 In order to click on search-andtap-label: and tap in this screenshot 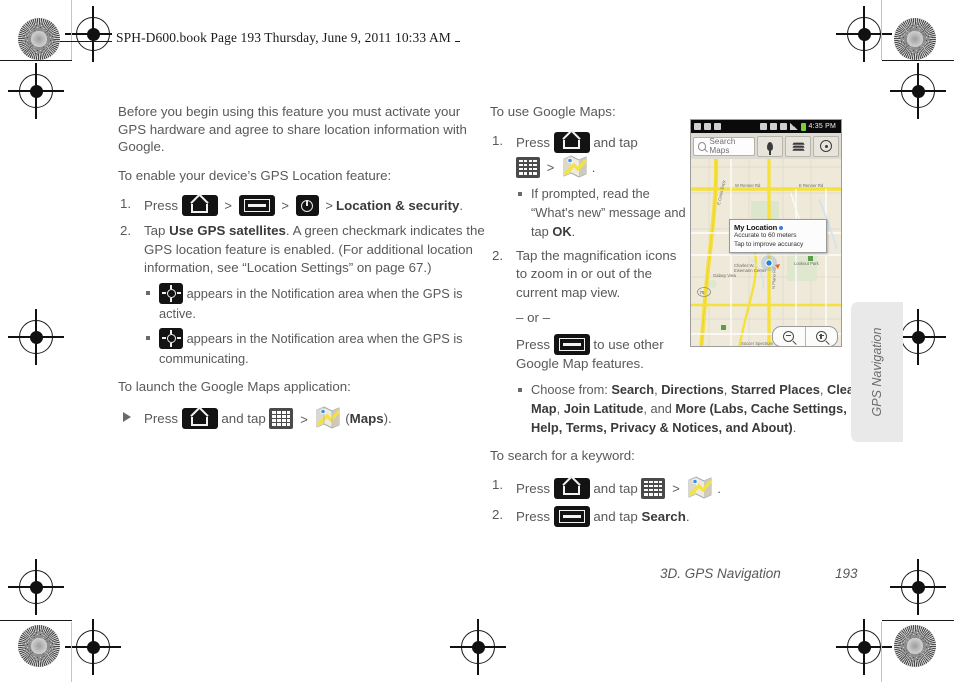, I will do `click(615, 488)`.